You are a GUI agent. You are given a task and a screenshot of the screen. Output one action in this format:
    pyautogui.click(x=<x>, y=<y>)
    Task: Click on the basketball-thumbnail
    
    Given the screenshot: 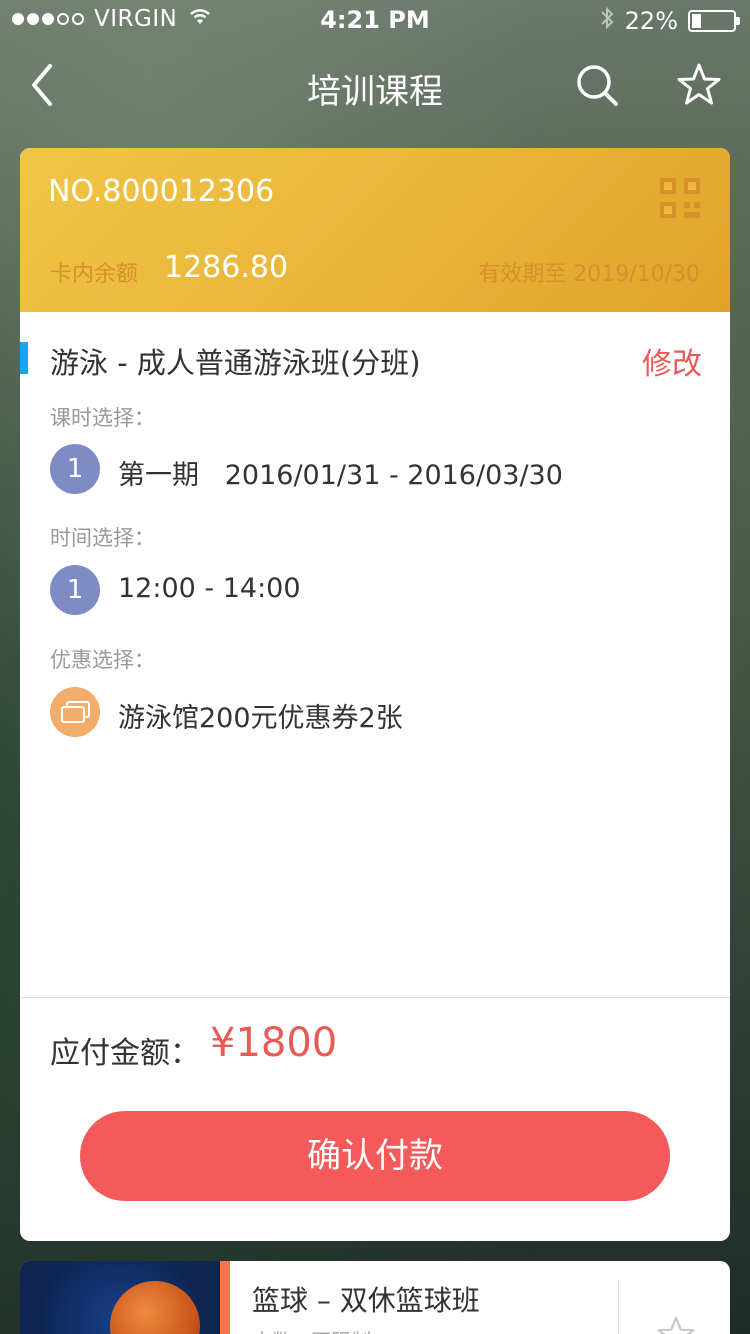 What is the action you would take?
    pyautogui.click(x=120, y=1297)
    